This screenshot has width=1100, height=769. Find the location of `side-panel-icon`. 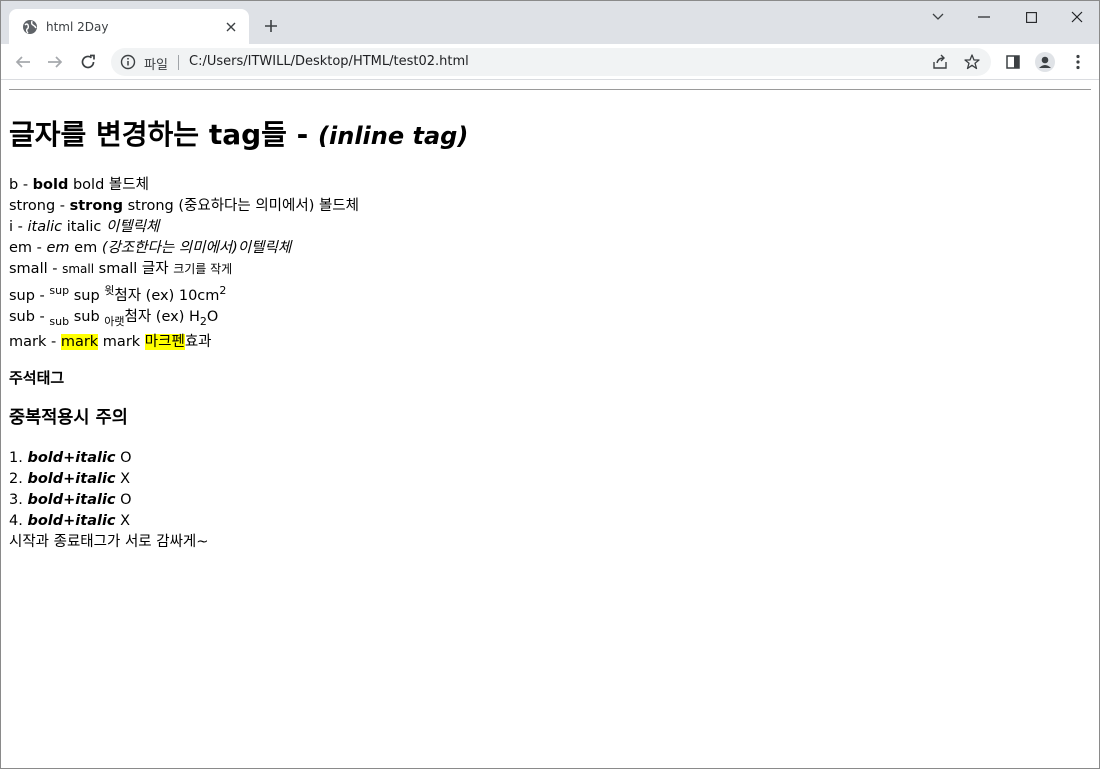

side-panel-icon is located at coordinates (1013, 62).